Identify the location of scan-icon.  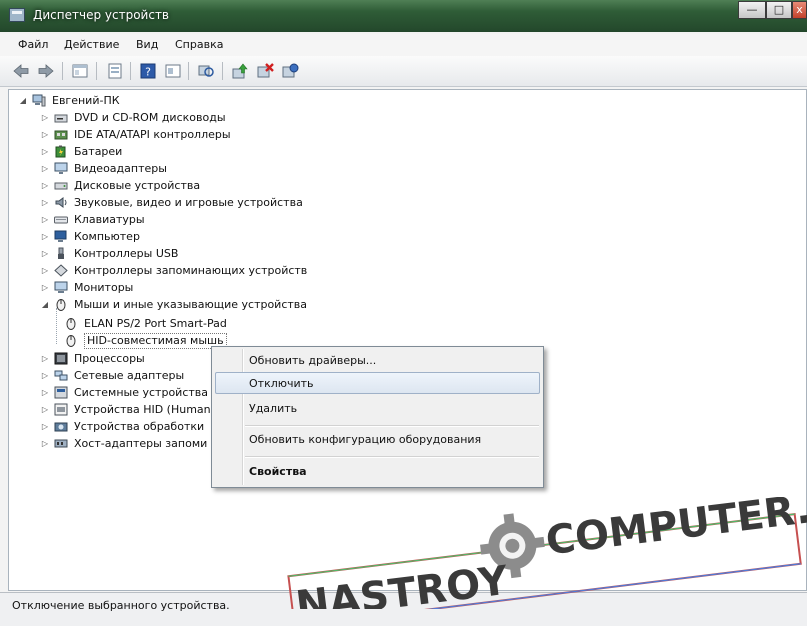
(206, 71).